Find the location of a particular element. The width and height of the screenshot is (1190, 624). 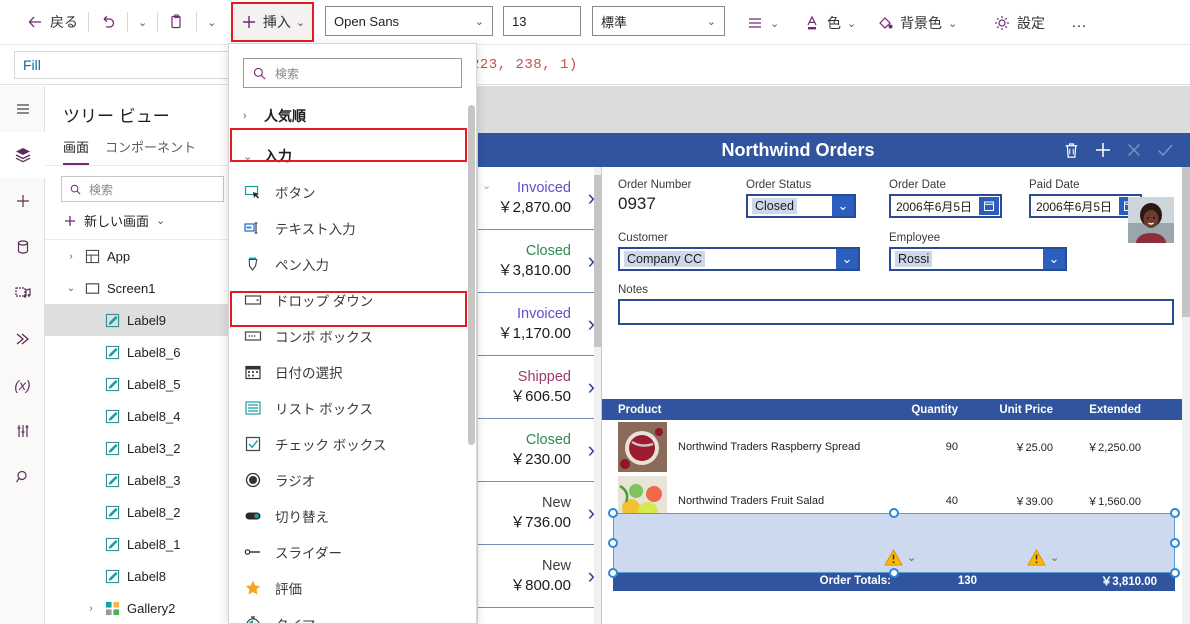

undo-dropdown: ⌄ is located at coordinates (142, 22).